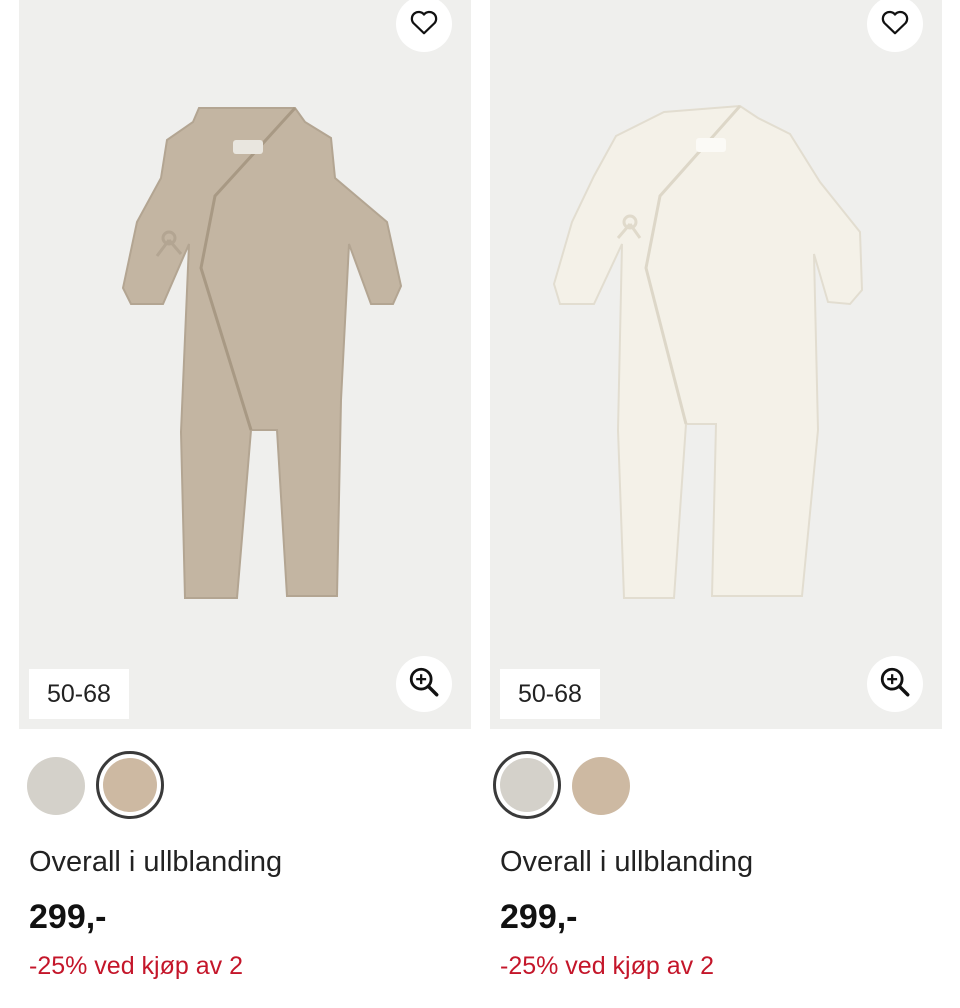  Describe the element at coordinates (56, 786) in the screenshot. I see `color-swatch-grey` at that location.